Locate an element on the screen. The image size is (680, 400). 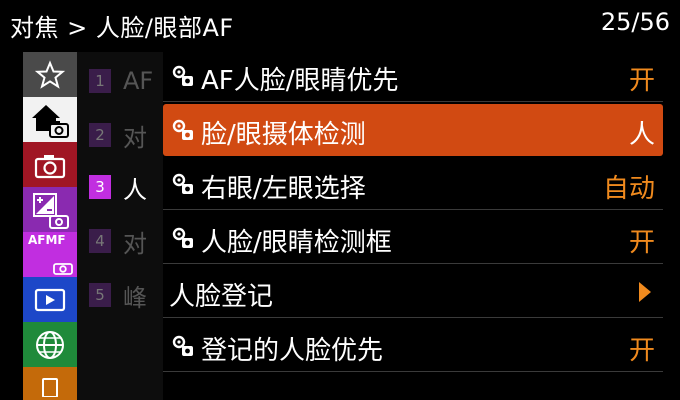
menu-item-right-left-eye: 右眼/左眼选择 自动 is located at coordinates (413, 184).